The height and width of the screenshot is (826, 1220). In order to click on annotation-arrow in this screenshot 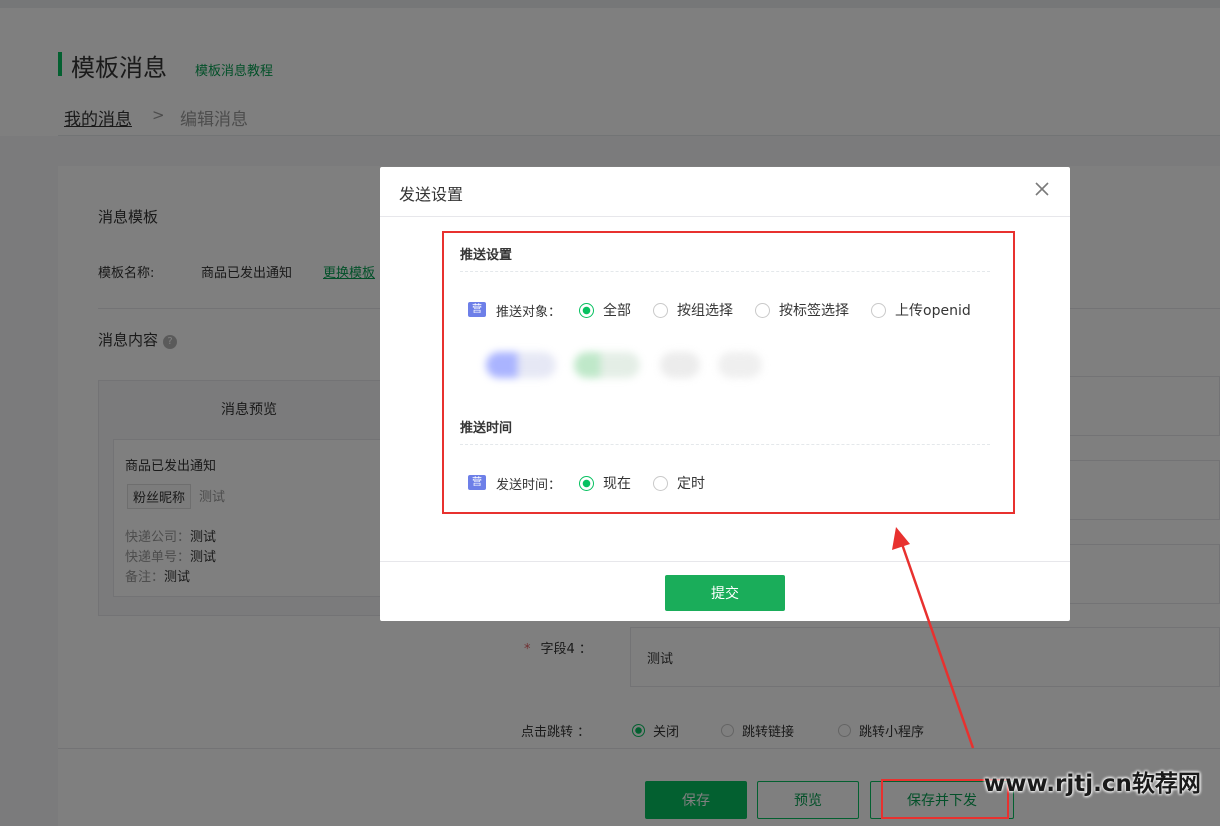, I will do `click(933, 638)`.